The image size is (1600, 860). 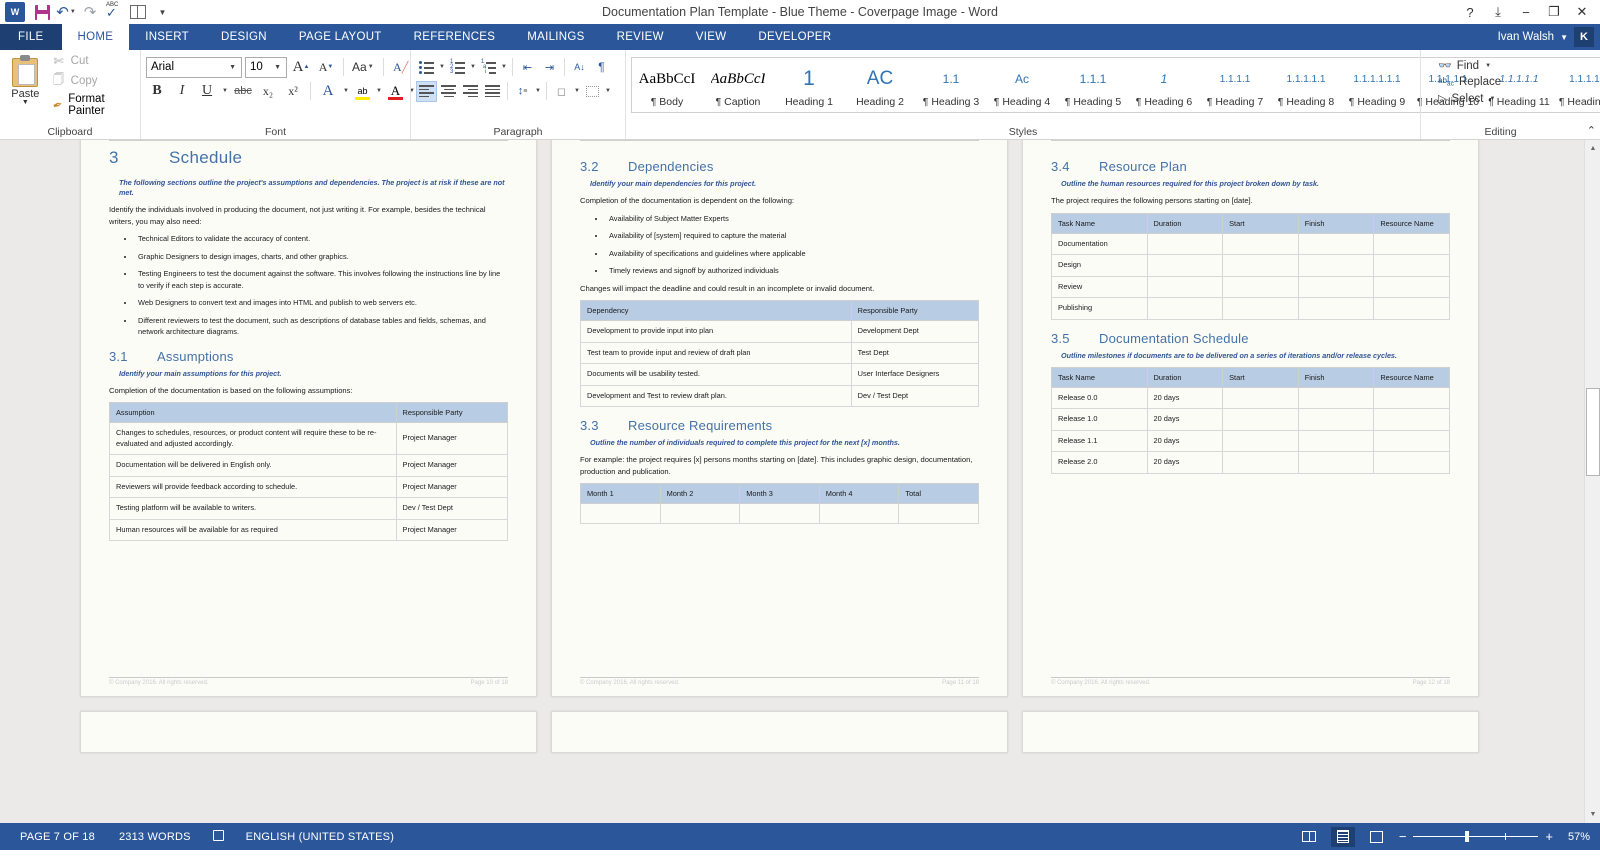 I want to click on zoom-control: − + 57%, so click(x=1494, y=836).